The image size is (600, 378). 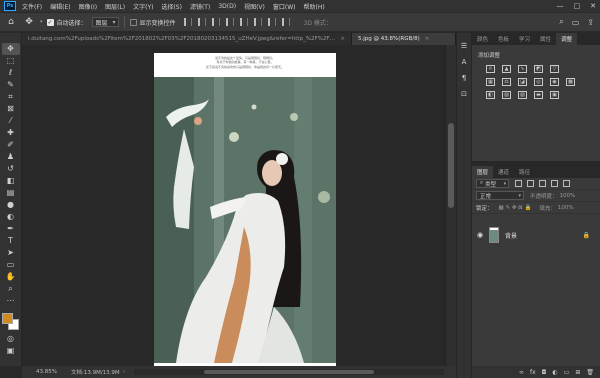 I want to click on close-icon: ✕, so click(x=593, y=6).